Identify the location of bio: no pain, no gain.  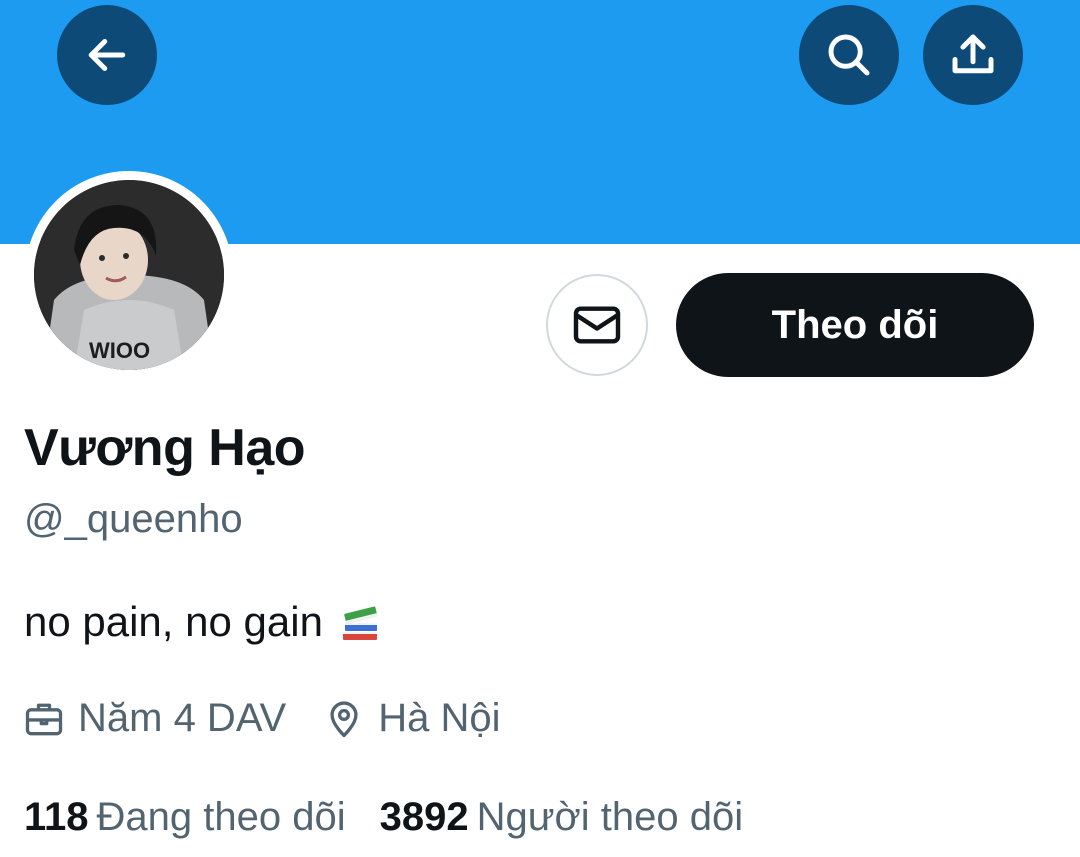
(204, 622).